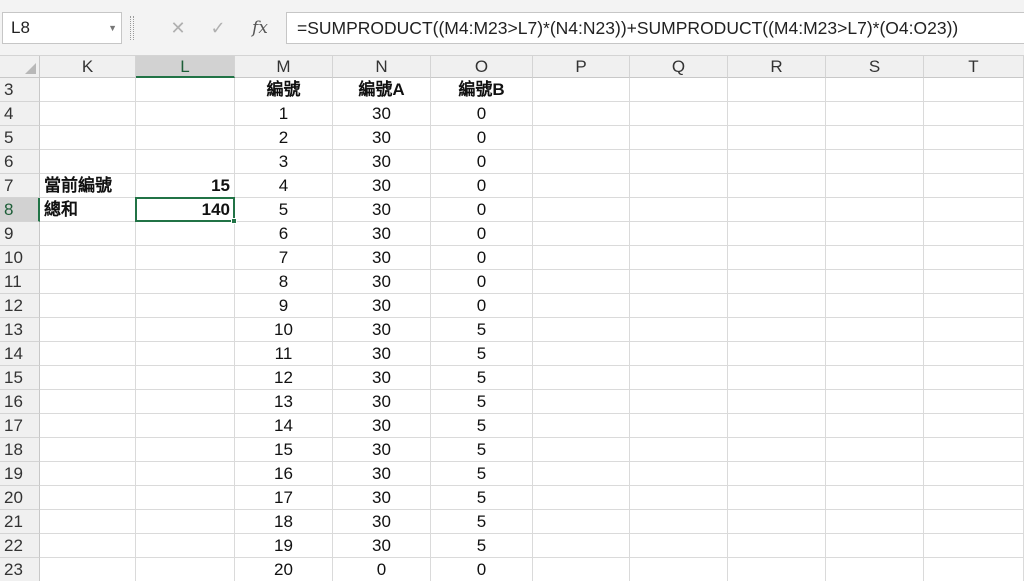 This screenshot has width=1024, height=581. I want to click on row-header: 12, so click(20, 306).